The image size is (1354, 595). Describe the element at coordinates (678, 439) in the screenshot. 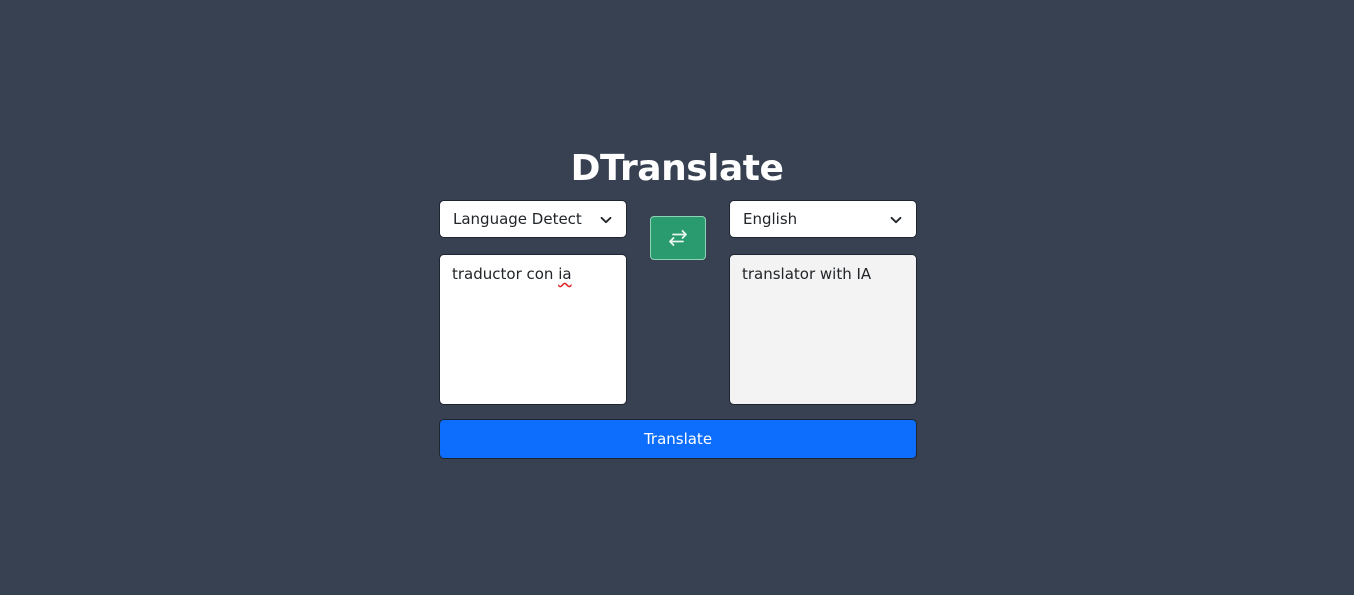

I see `translate-button: Translate` at that location.